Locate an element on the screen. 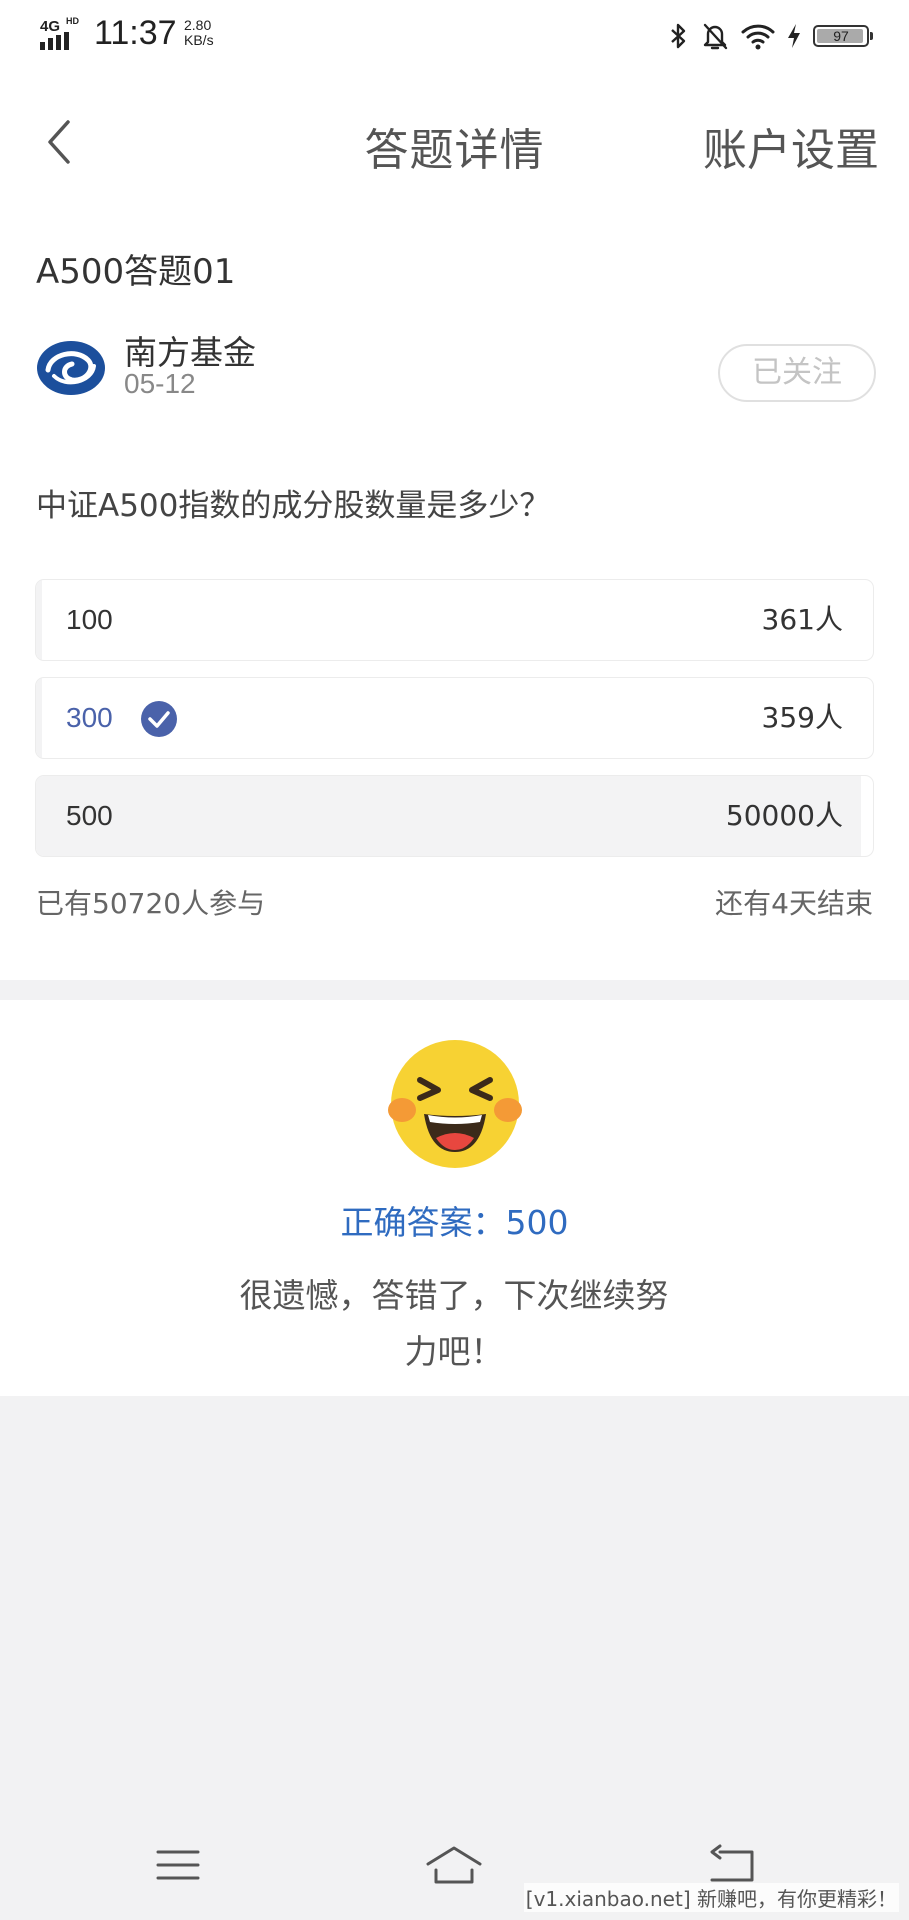 The image size is (909, 1920). menu-button is located at coordinates (178, 1865).